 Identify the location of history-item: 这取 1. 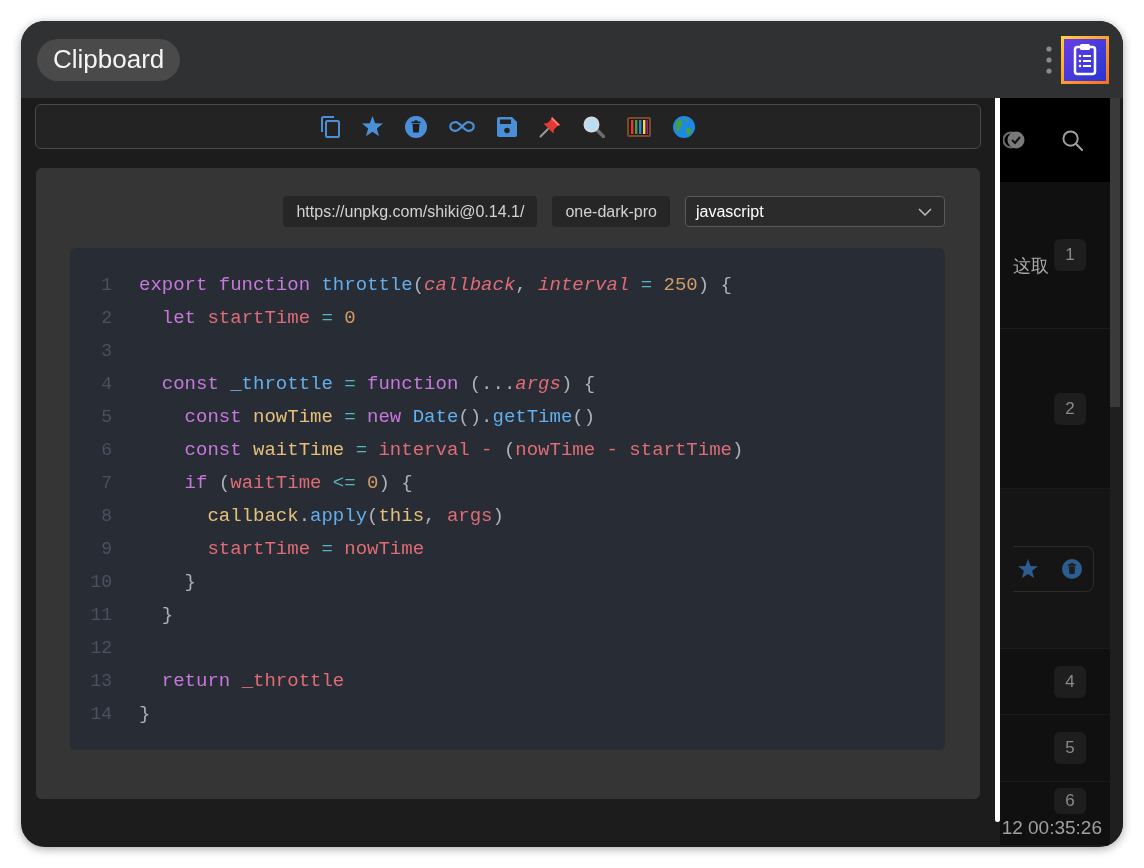
(1055, 255).